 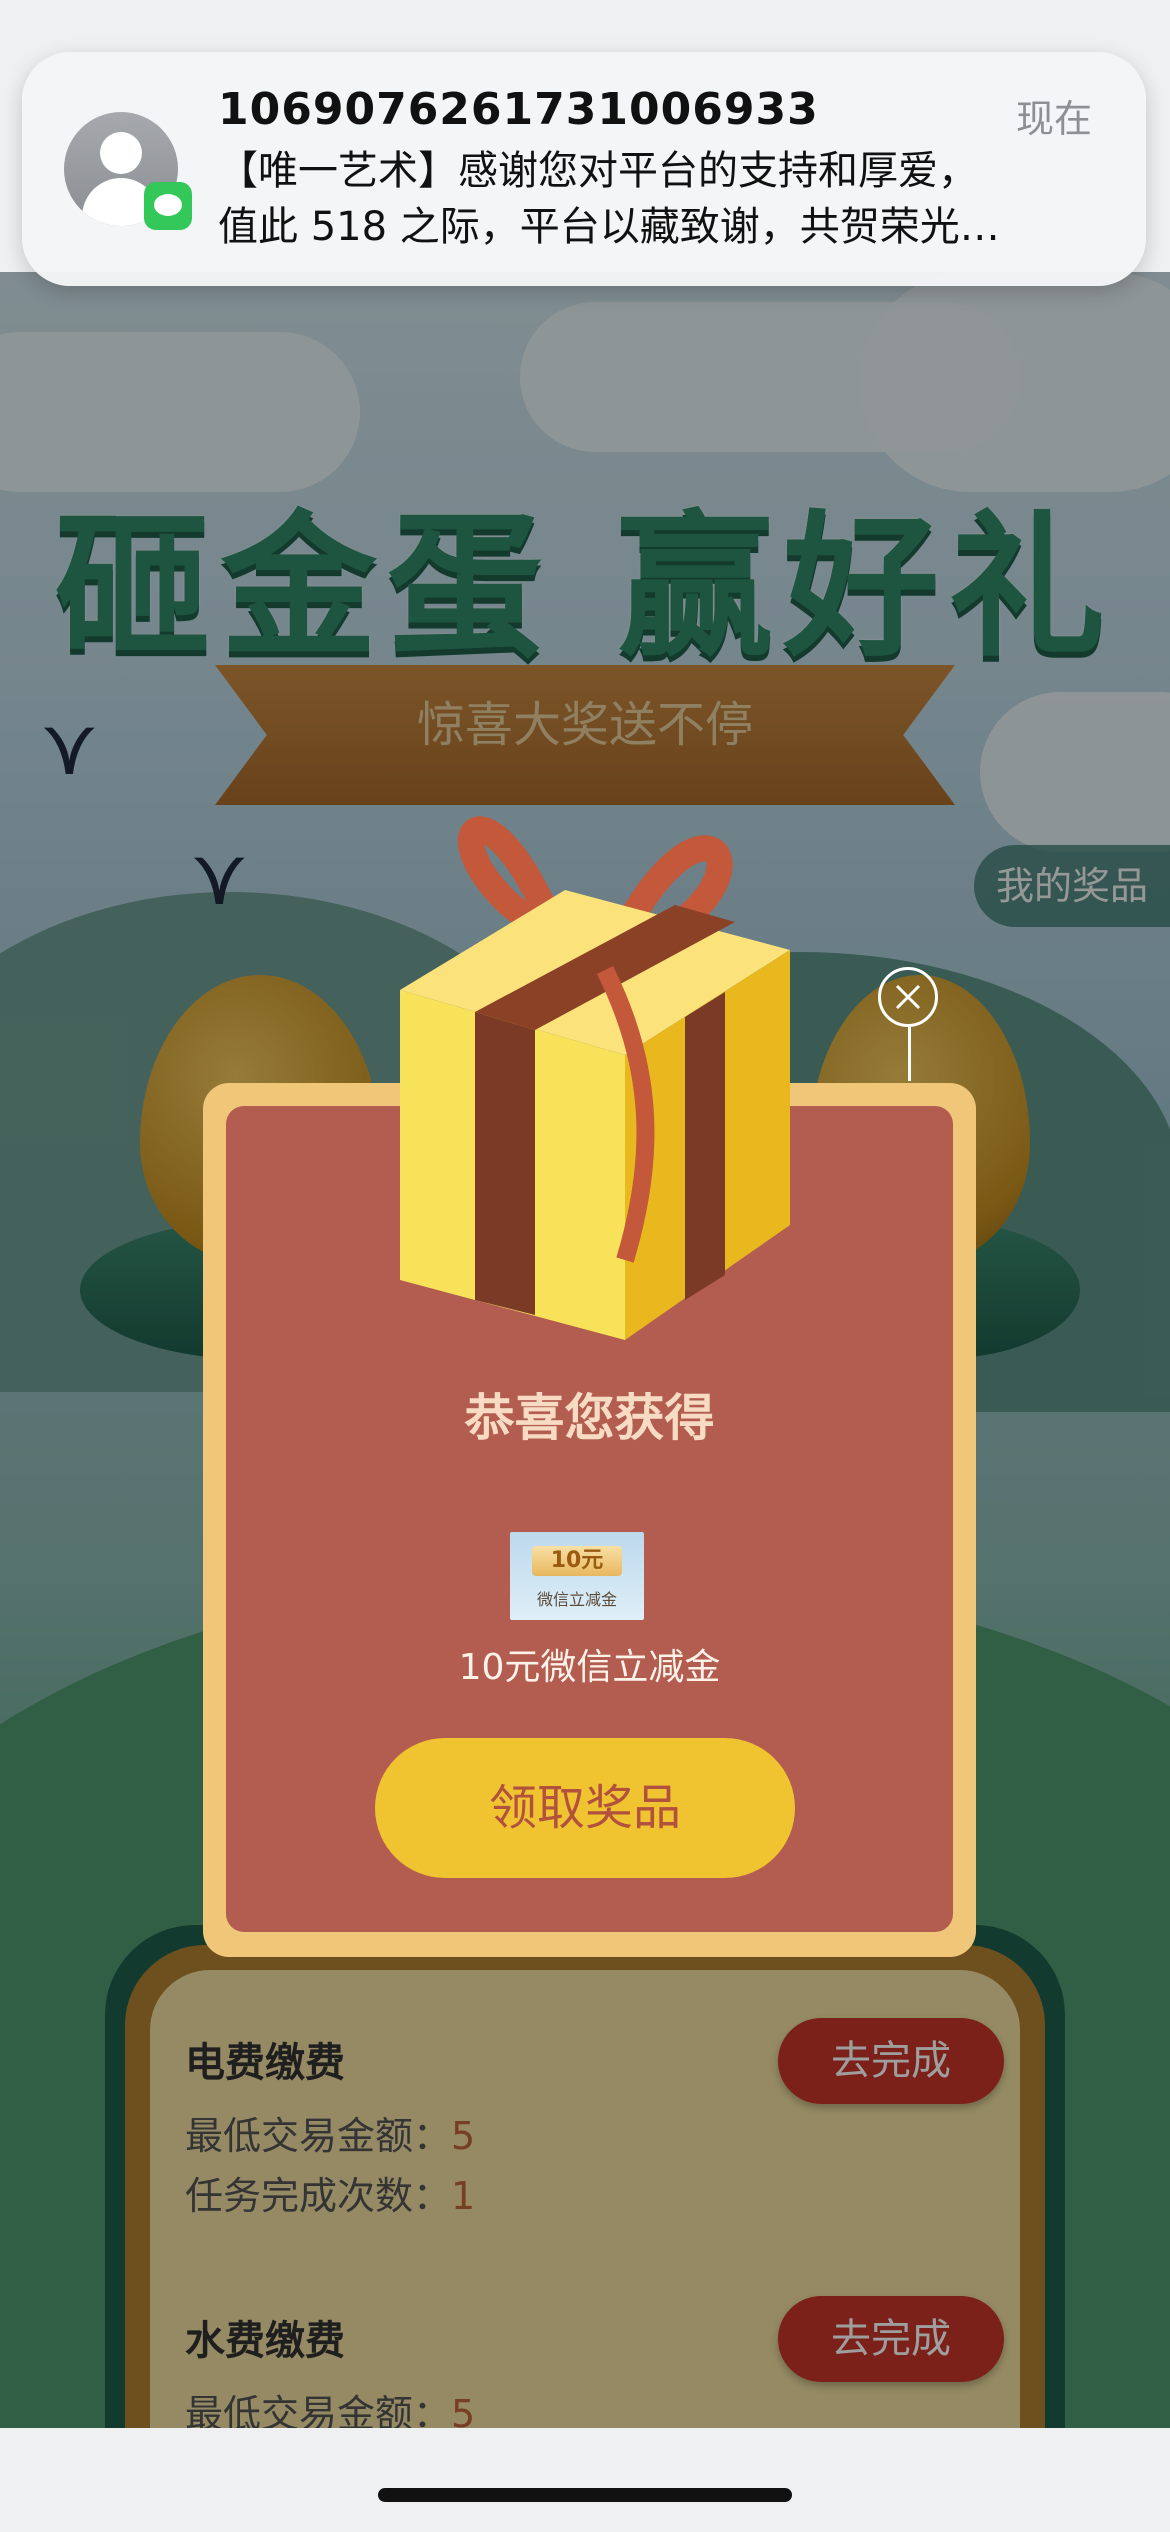 I want to click on prize-image: 10元 微信立减金, so click(x=577, y=1576).